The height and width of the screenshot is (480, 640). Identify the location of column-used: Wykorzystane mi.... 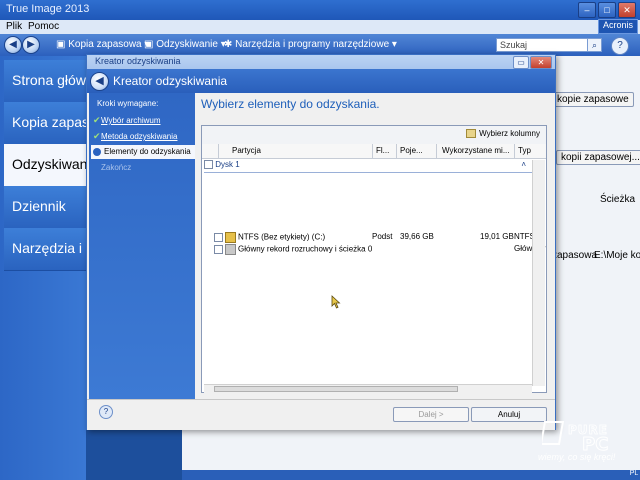
(476, 150).